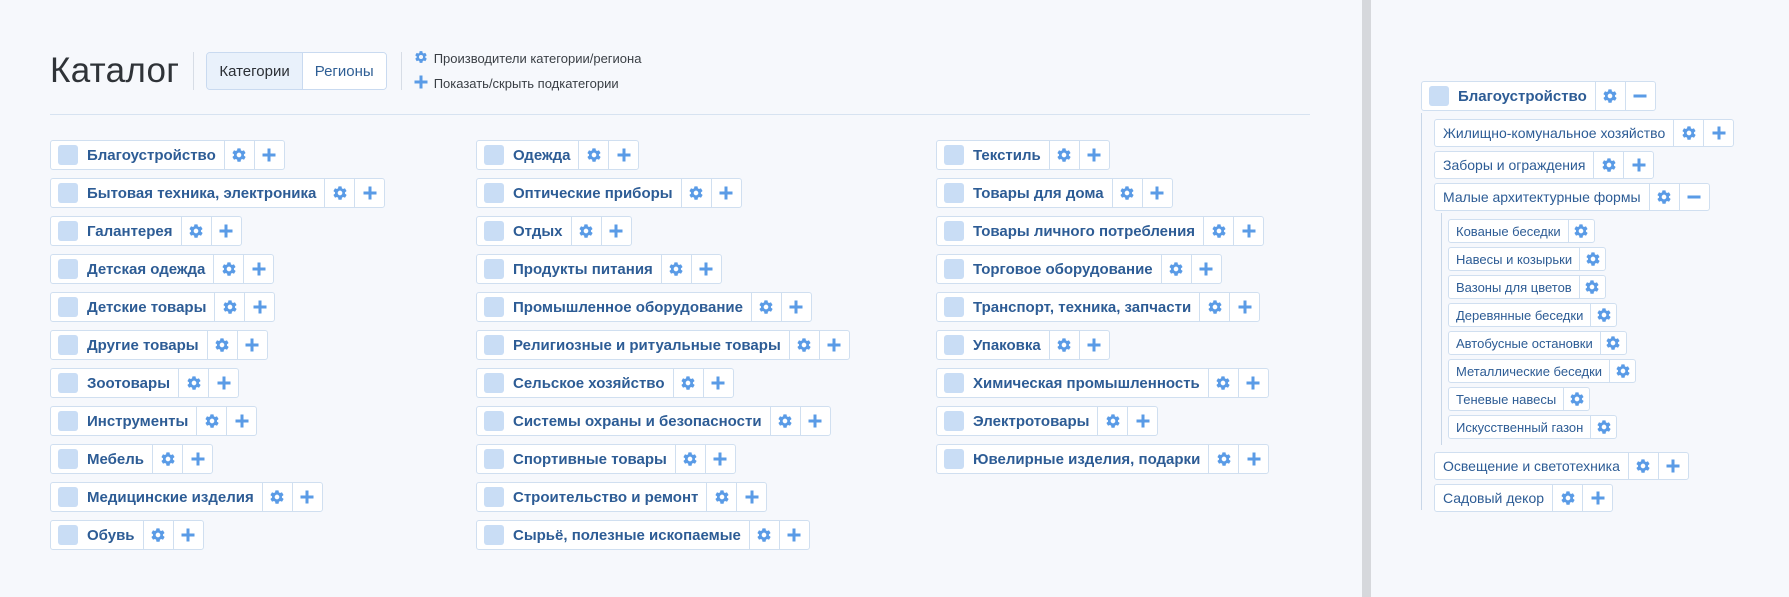 The width and height of the screenshot is (1789, 597). What do you see at coordinates (1519, 315) in the screenshot?
I see `category-select: Деревянные беседки` at bounding box center [1519, 315].